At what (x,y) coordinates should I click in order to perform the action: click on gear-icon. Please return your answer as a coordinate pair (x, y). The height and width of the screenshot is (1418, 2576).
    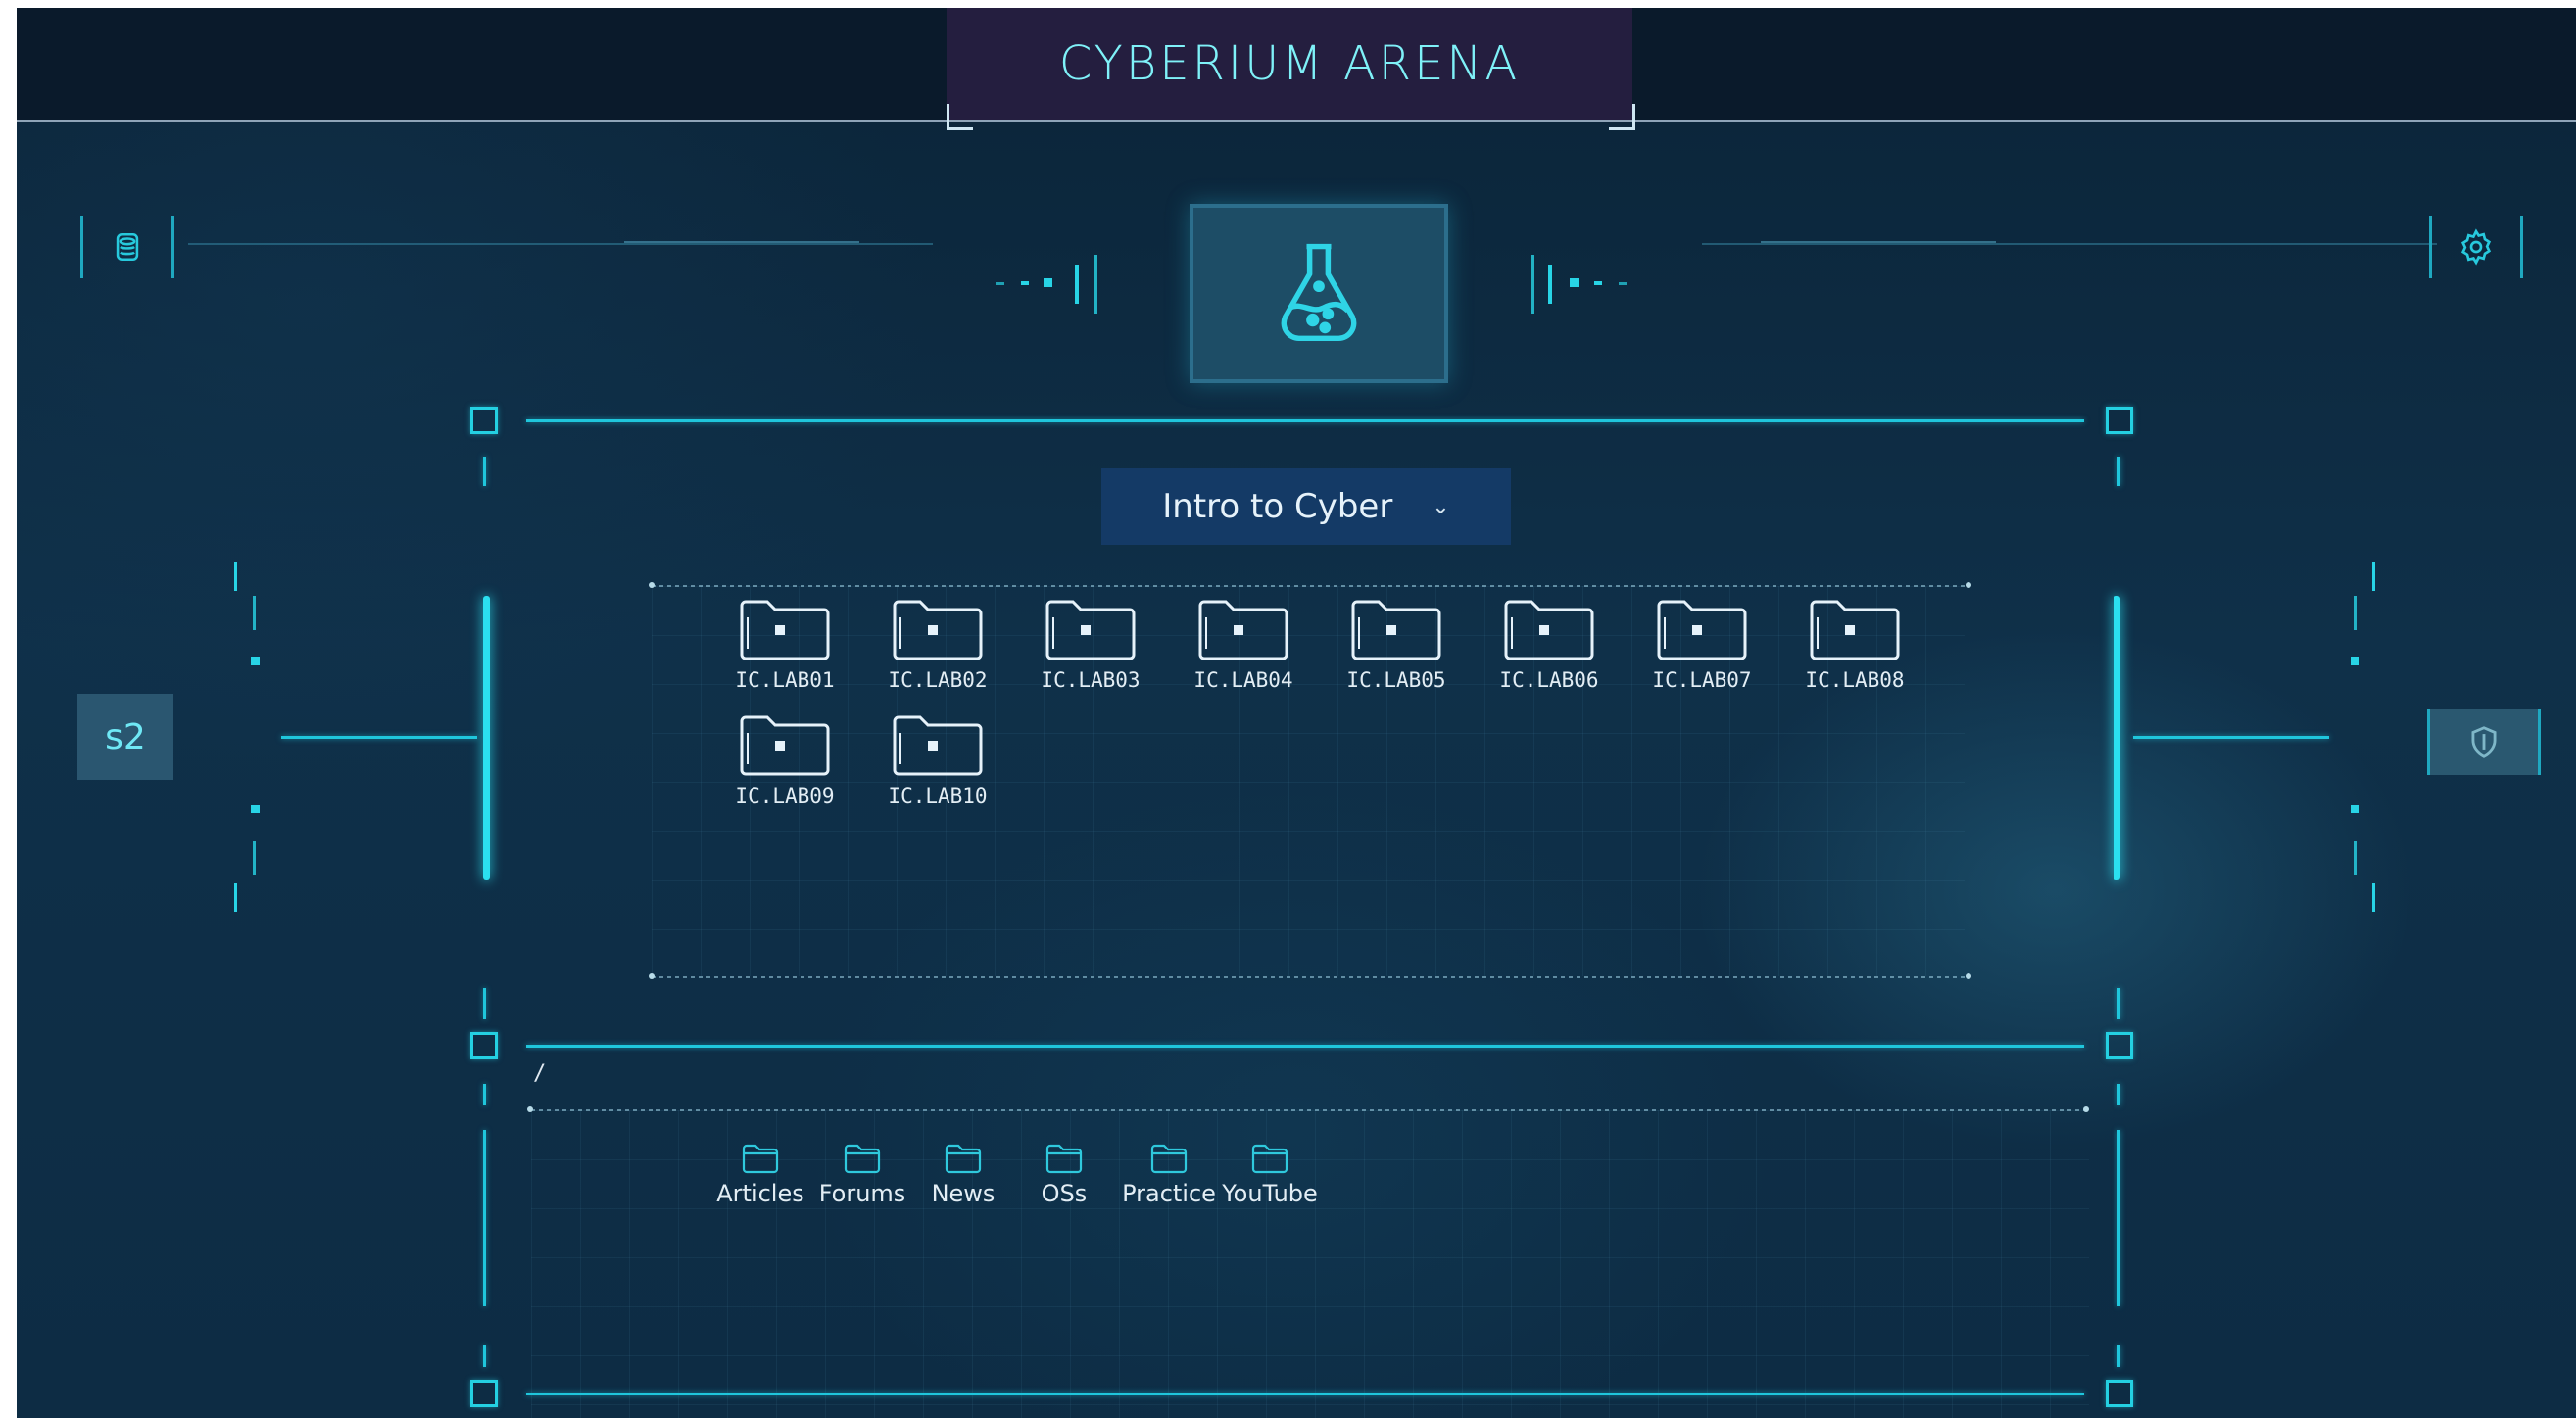
    Looking at the image, I should click on (2476, 247).